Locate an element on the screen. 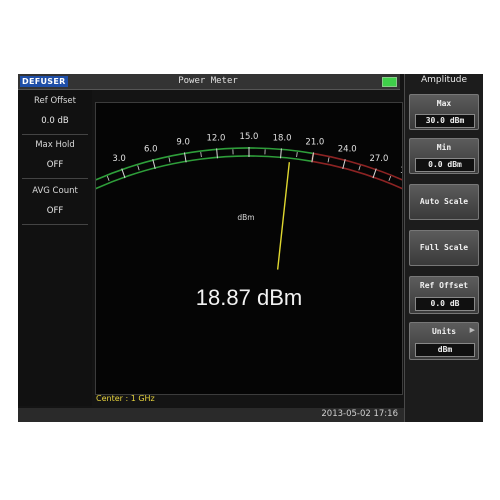 The image size is (500, 500). max-label: Max is located at coordinates (444, 103).